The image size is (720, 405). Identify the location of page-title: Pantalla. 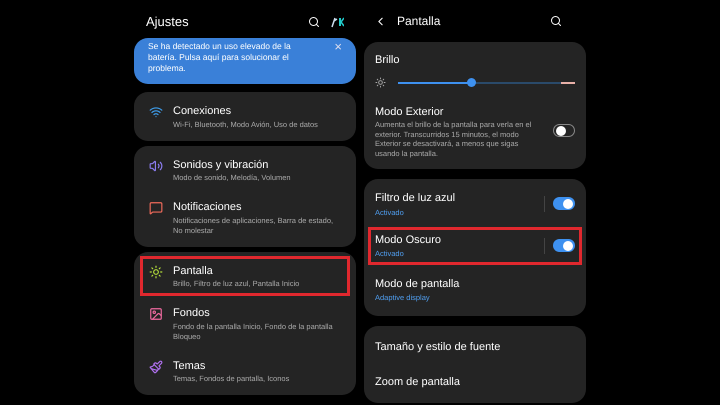
(419, 21).